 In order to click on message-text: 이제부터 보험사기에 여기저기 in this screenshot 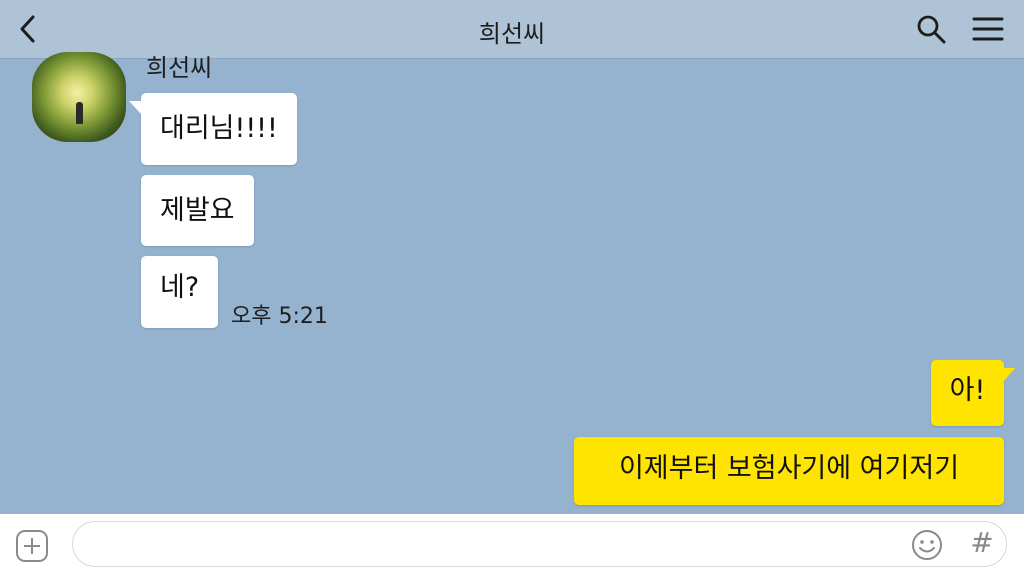, I will do `click(789, 468)`.